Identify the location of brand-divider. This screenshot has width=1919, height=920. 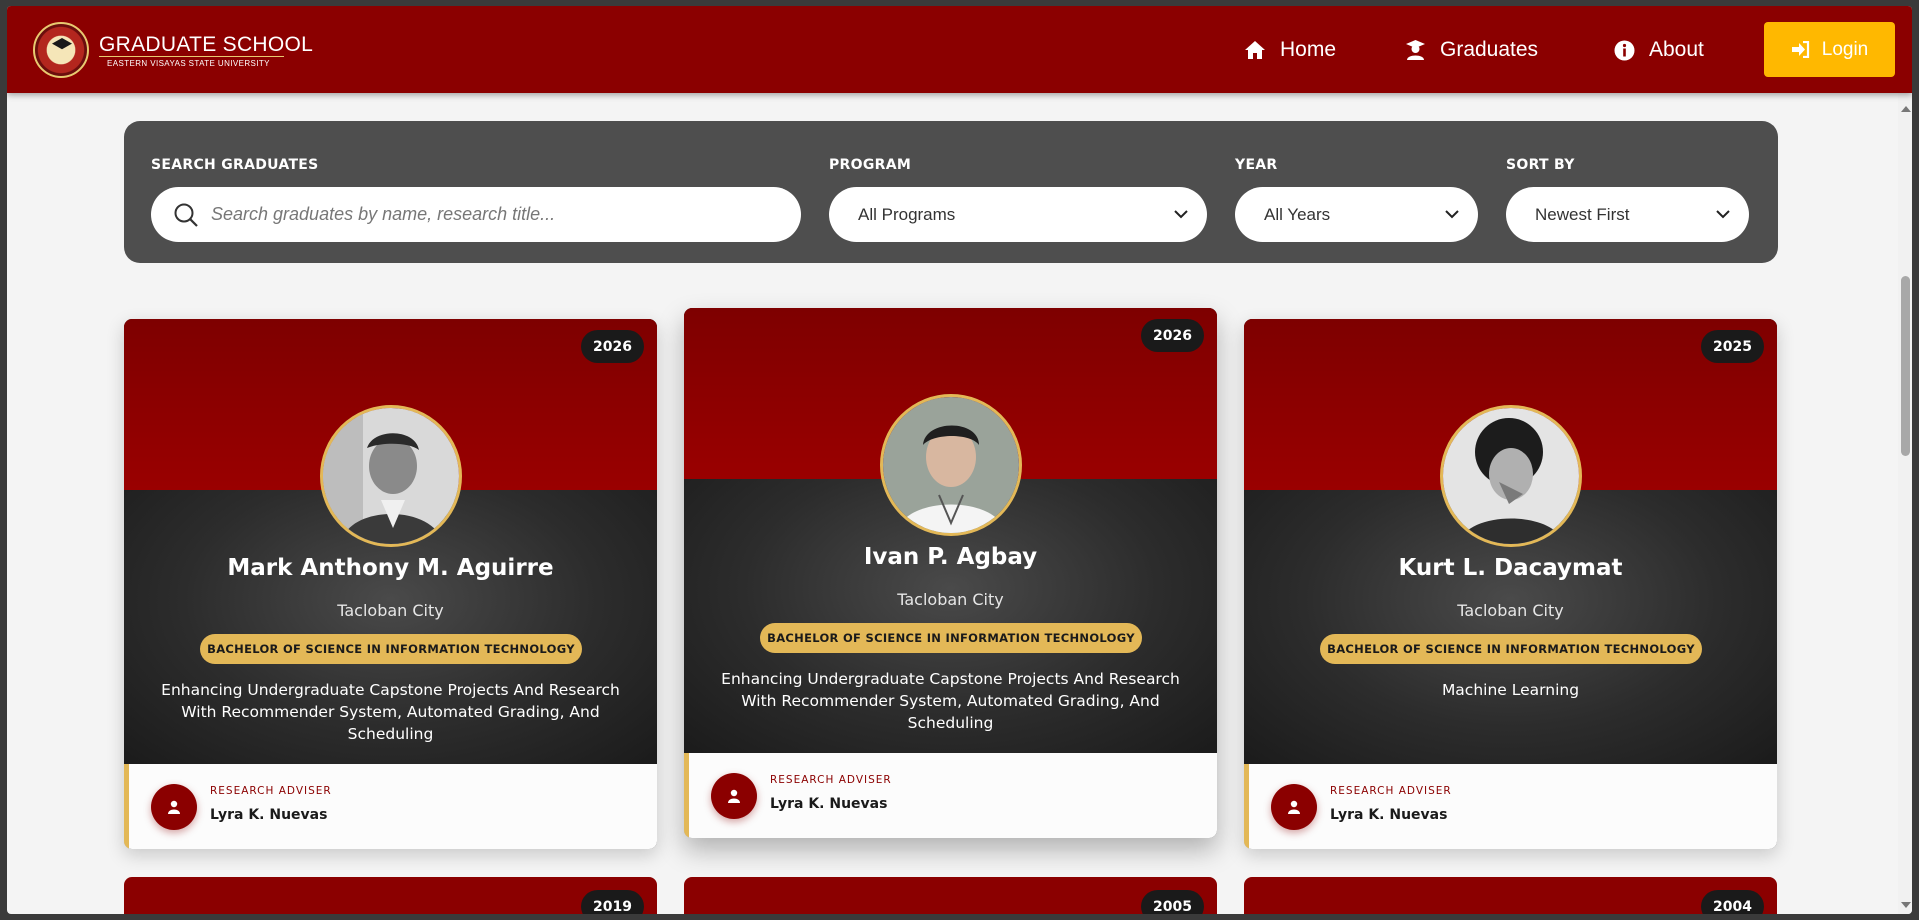
(191, 56).